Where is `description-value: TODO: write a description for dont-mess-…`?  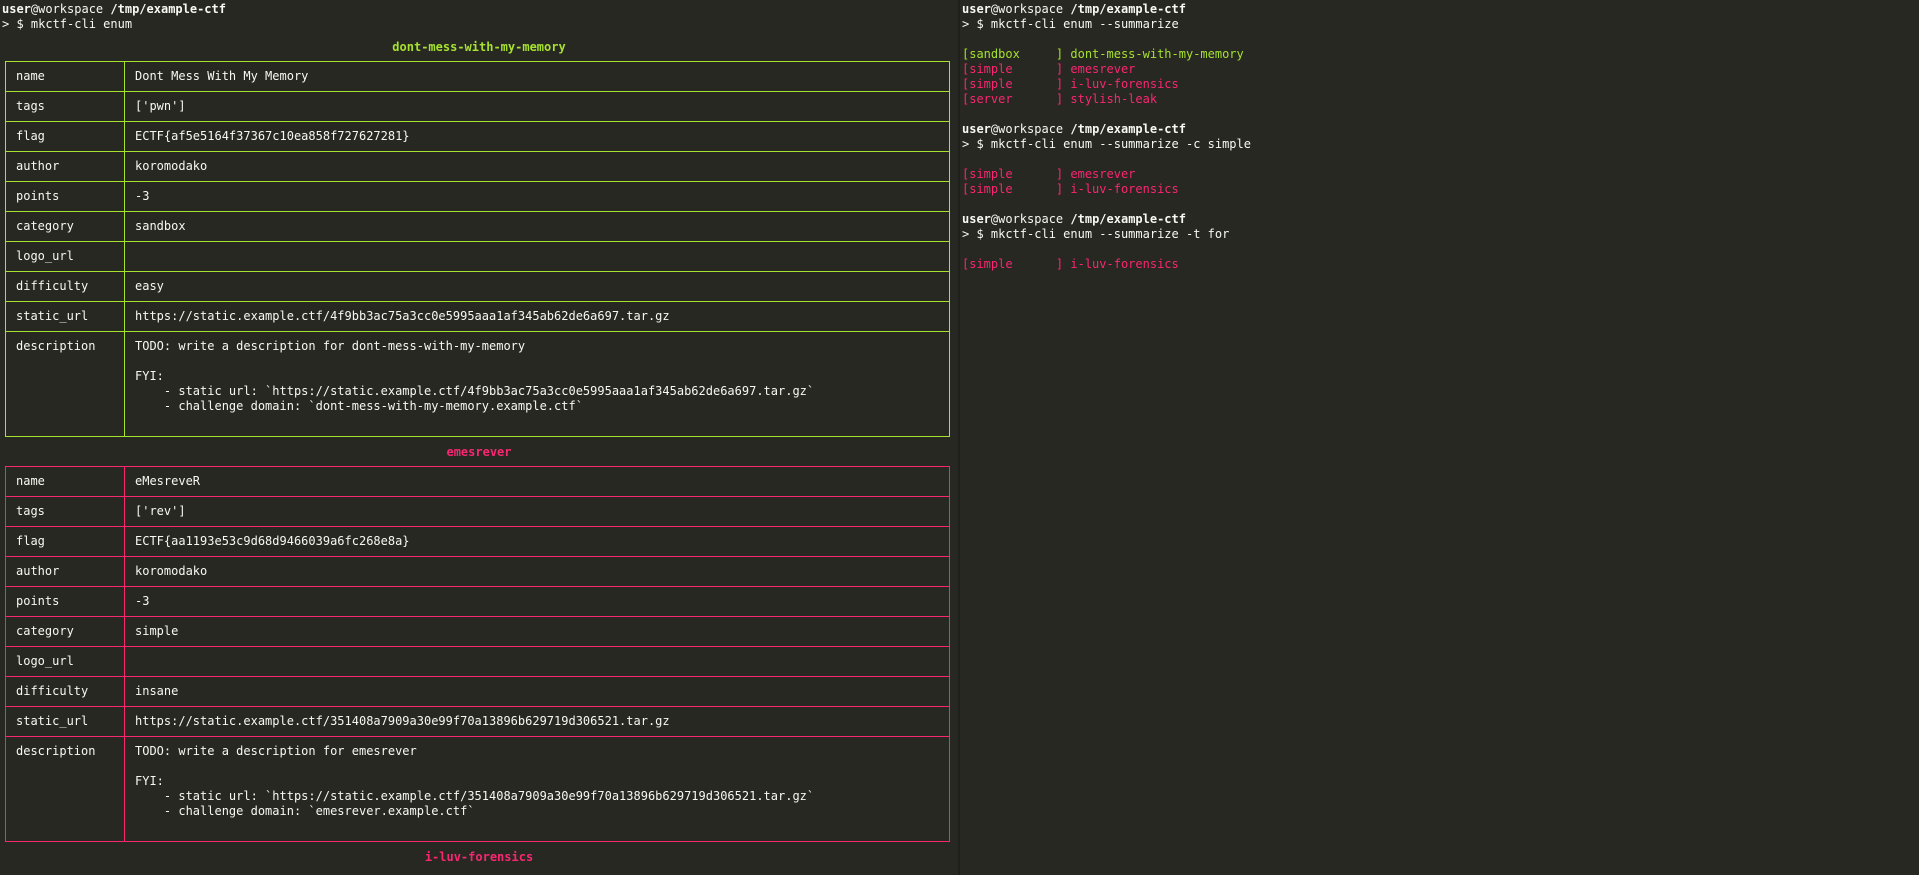
description-value: TODO: write a description for dont-mess-… is located at coordinates (537, 384).